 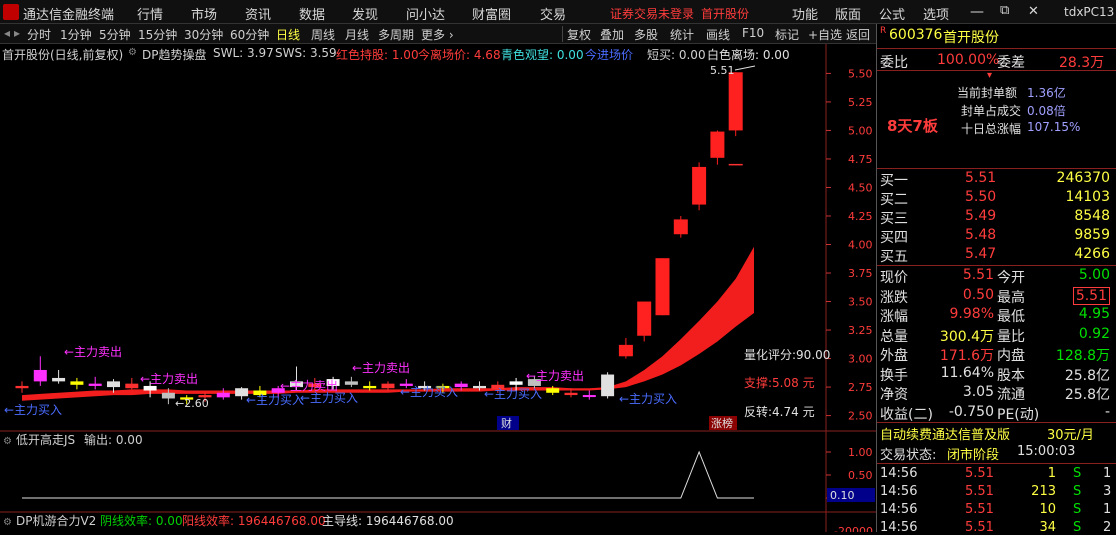 I want to click on stat-value: 4.95, so click(x=1094, y=314).